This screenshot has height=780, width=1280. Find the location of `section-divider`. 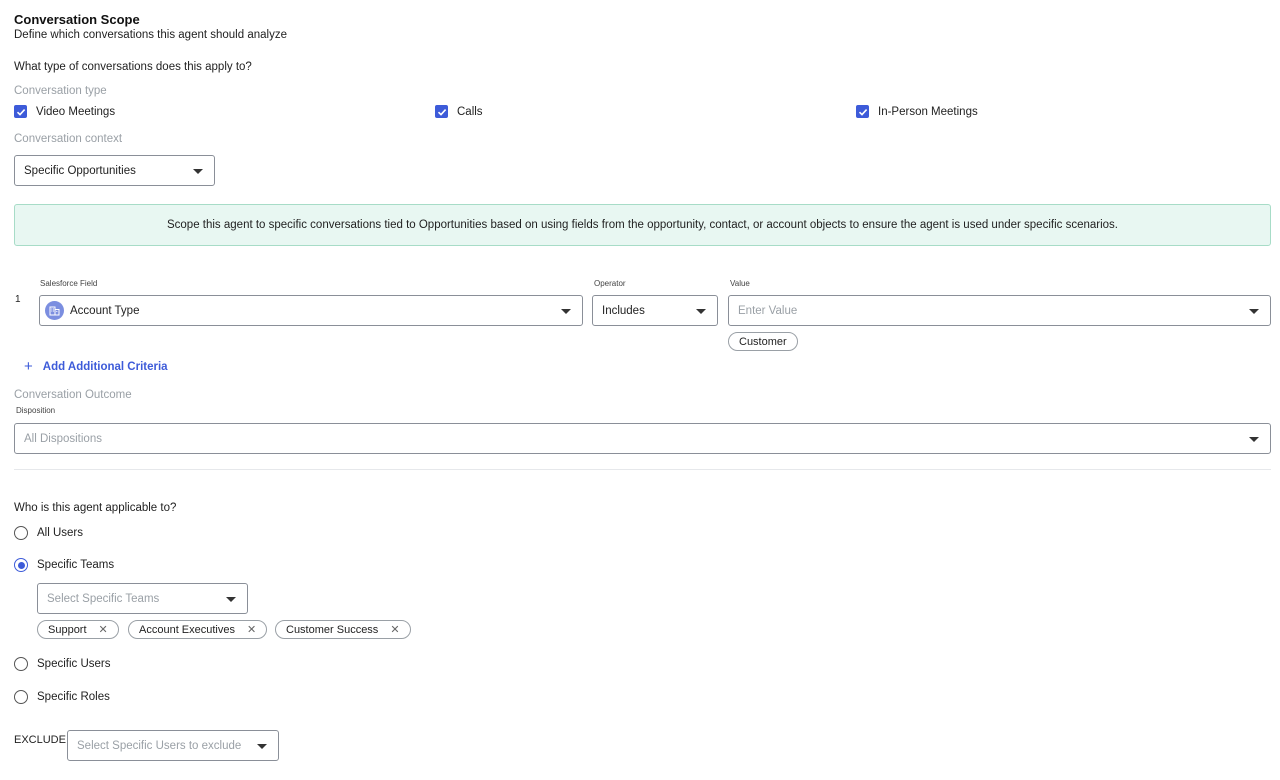

section-divider is located at coordinates (642, 469).